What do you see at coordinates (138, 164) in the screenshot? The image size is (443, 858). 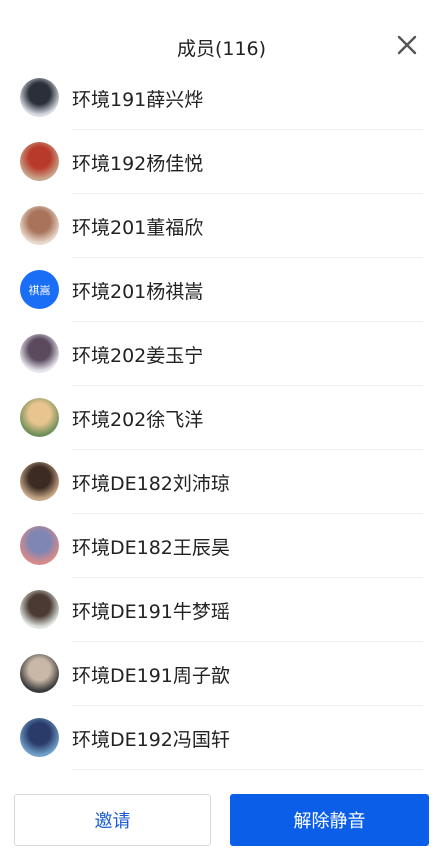 I see `member-name: 环境192杨佳悦` at bounding box center [138, 164].